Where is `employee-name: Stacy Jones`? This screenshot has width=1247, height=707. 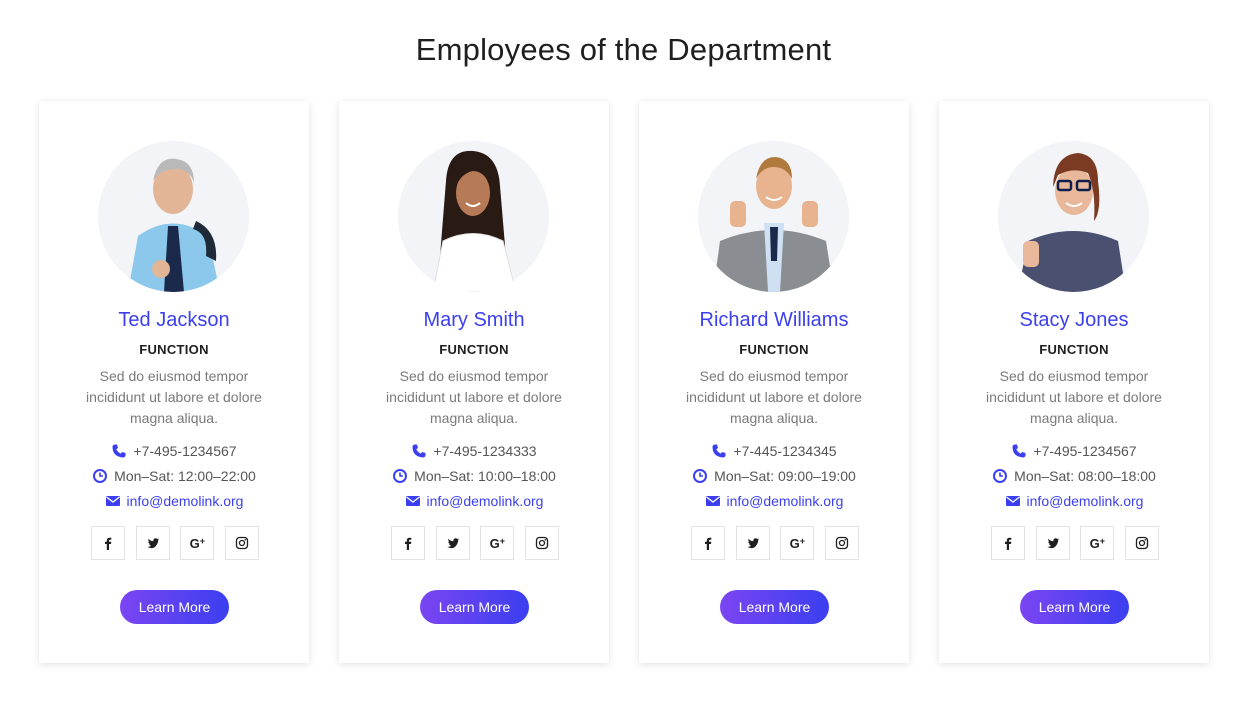
employee-name: Stacy Jones is located at coordinates (1074, 320).